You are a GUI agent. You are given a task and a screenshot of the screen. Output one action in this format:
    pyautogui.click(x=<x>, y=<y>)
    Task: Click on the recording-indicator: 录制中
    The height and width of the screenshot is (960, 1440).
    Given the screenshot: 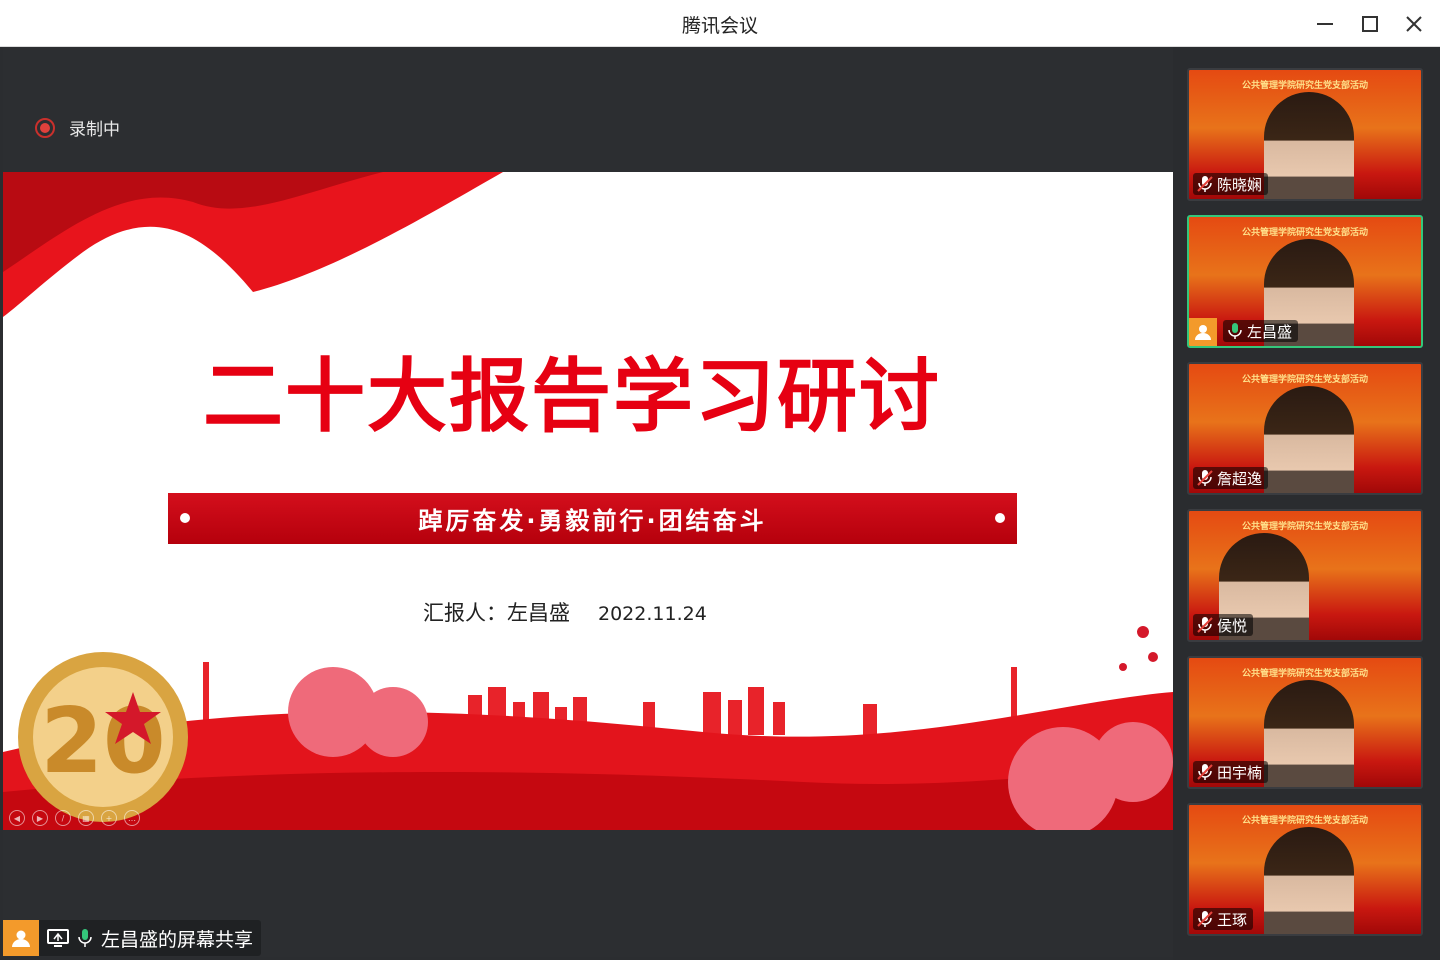 What is the action you would take?
    pyautogui.click(x=77, y=127)
    